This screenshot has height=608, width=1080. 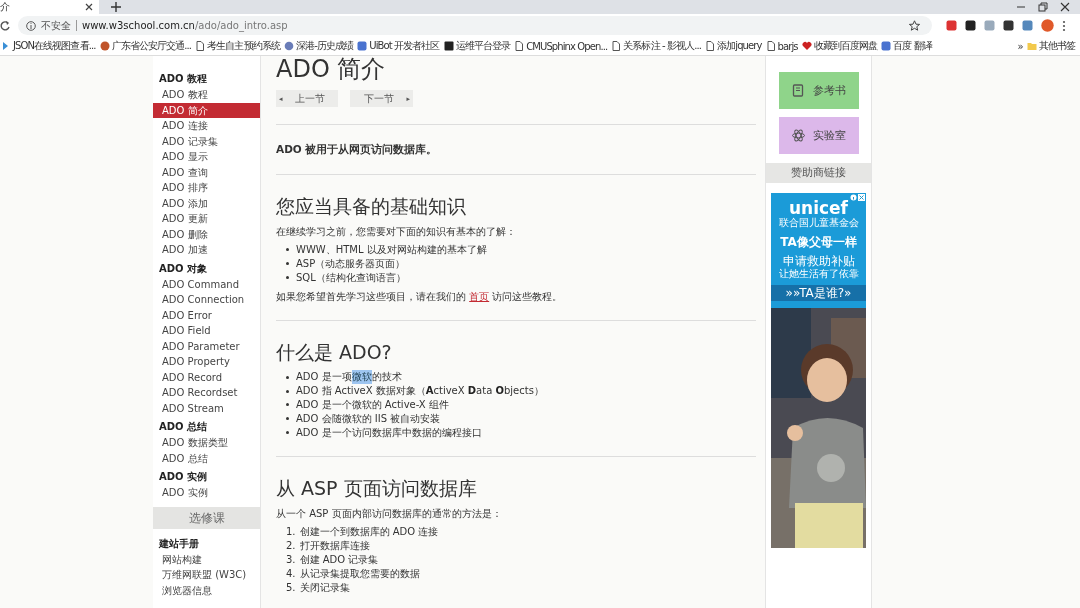 I want to click on ad-headline: TA像父母一样, so click(x=818, y=242).